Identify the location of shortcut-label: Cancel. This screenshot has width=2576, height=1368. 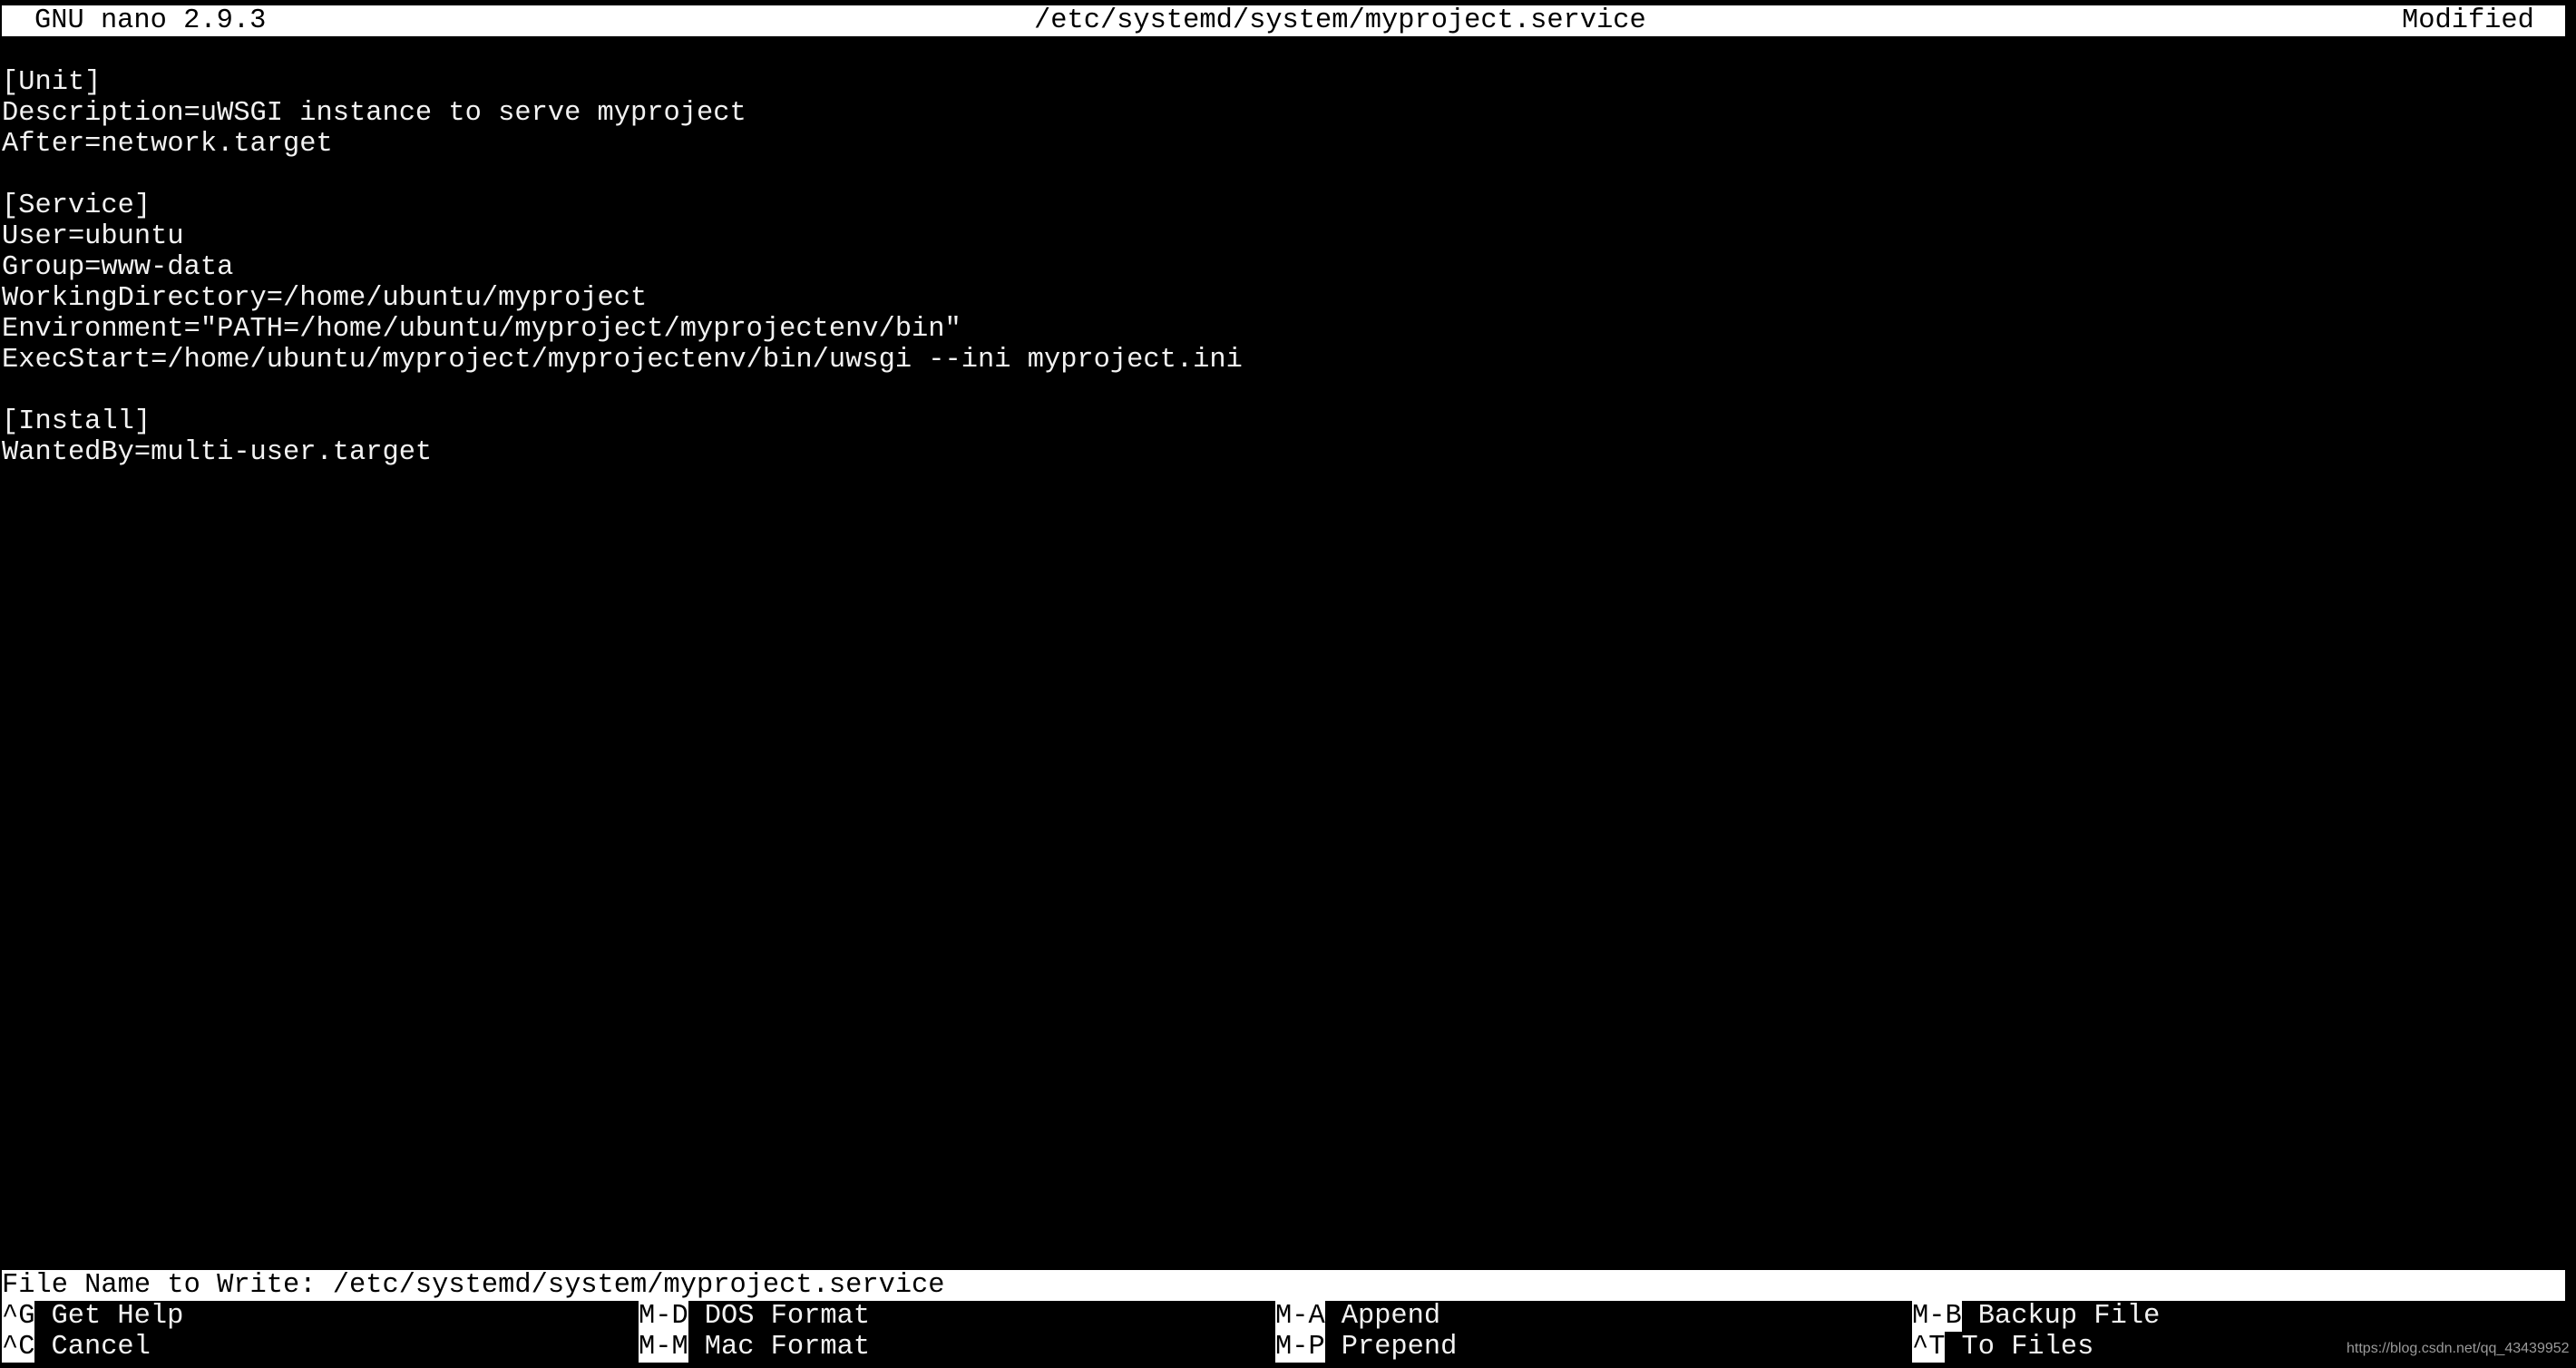
(101, 1347).